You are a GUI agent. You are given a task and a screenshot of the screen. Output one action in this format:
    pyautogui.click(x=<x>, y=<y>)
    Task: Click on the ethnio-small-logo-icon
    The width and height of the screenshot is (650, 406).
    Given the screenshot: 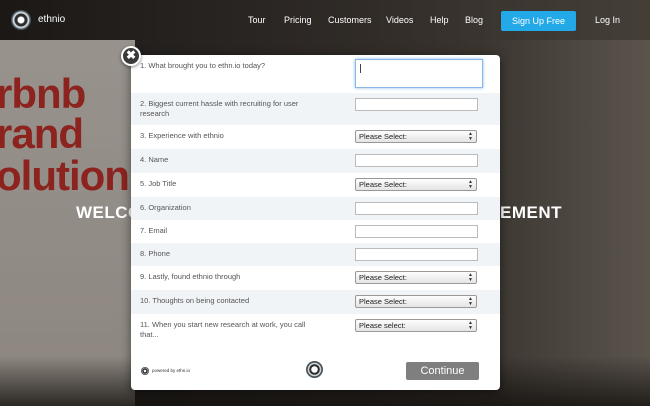 What is the action you would take?
    pyautogui.click(x=145, y=371)
    